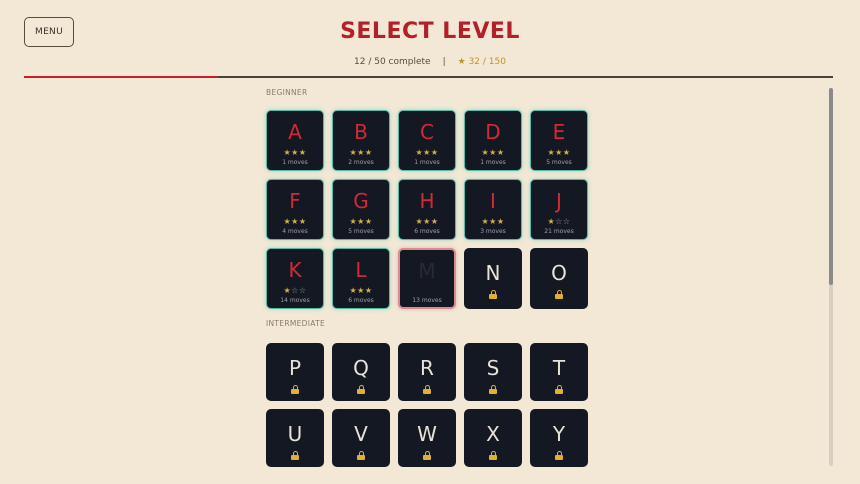  Describe the element at coordinates (427, 209) in the screenshot. I see `level-tile-h: H ★★★ 6 moves` at that location.